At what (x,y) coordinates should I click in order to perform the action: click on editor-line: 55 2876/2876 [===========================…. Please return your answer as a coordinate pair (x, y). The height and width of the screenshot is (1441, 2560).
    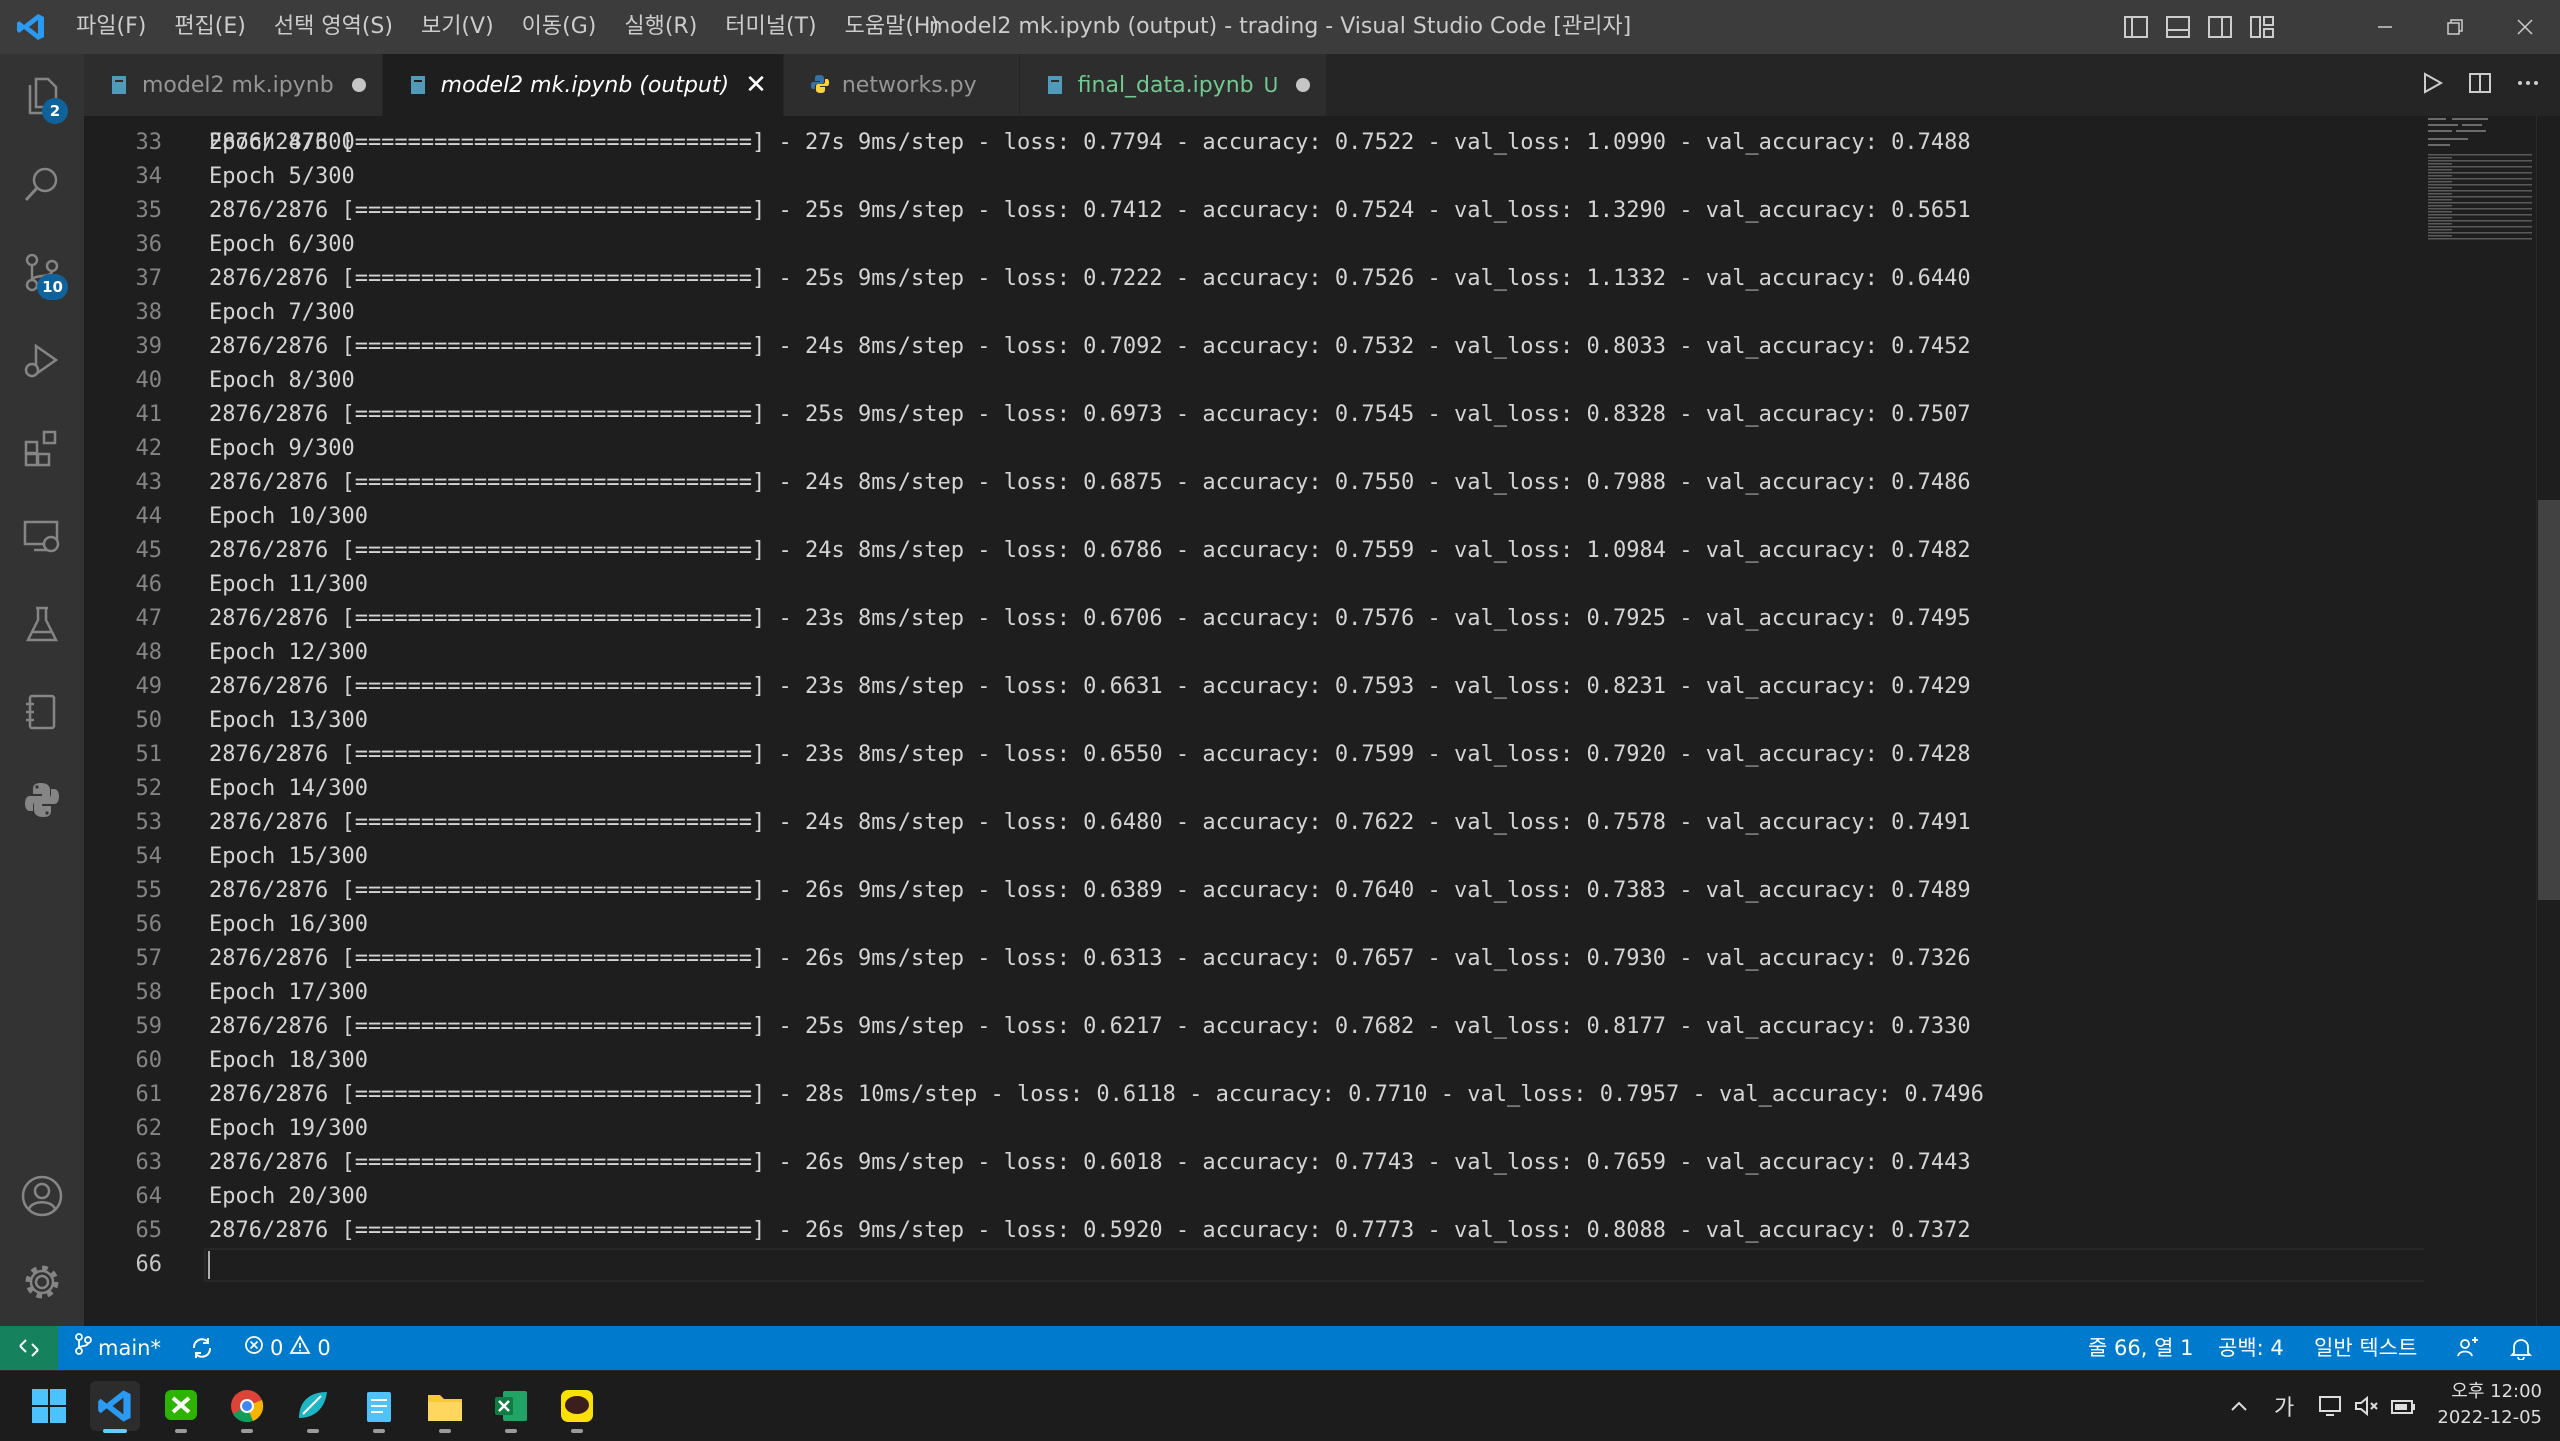
    Looking at the image, I should click on (1254, 891).